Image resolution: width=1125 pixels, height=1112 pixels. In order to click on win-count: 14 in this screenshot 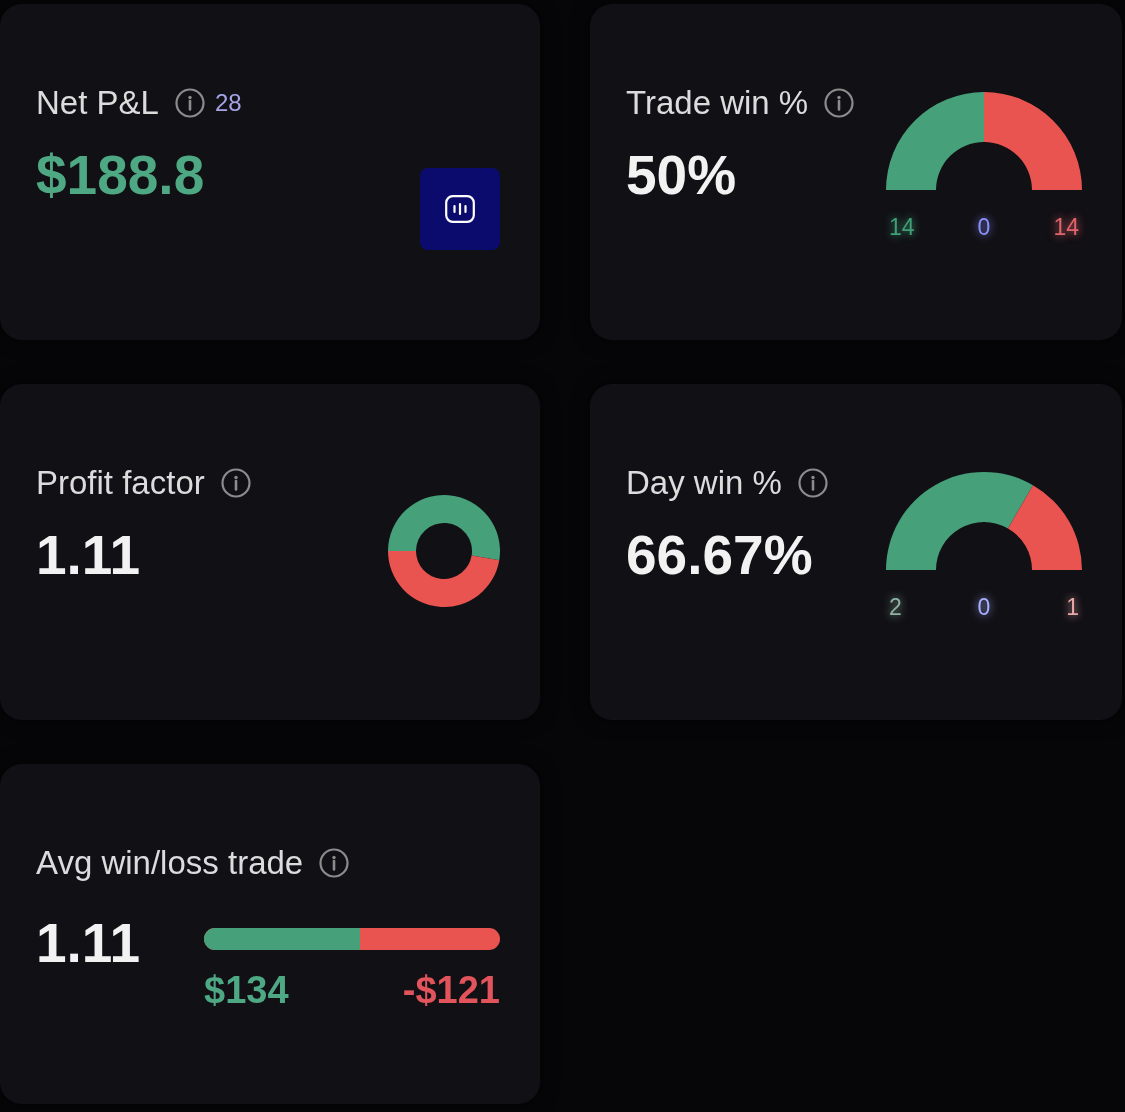, I will do `click(902, 227)`.